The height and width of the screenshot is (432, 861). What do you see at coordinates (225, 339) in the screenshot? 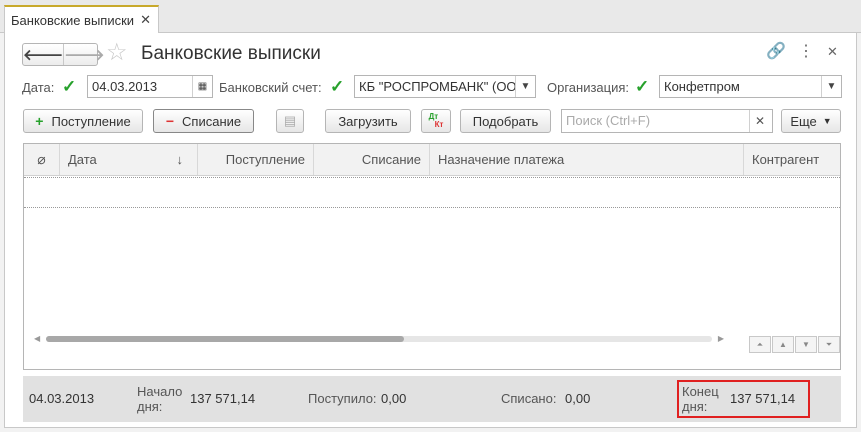
I see `scroll-thumb` at bounding box center [225, 339].